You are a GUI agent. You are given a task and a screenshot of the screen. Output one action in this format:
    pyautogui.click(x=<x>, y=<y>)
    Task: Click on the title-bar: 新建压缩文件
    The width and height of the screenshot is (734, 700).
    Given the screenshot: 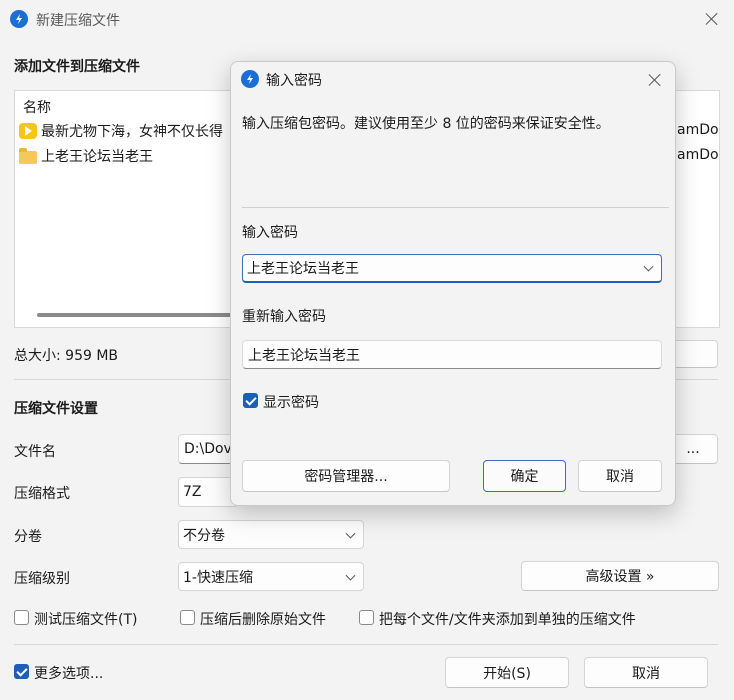 What is the action you would take?
    pyautogui.click(x=367, y=19)
    